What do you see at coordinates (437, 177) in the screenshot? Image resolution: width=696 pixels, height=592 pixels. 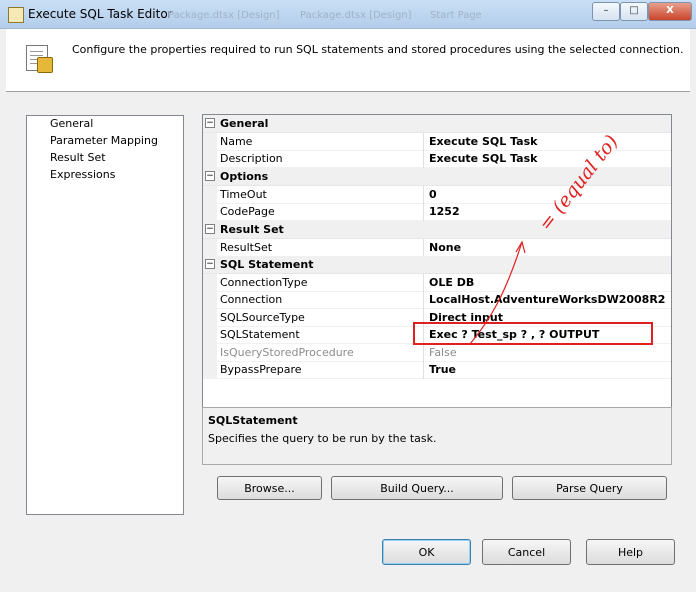 I see `category-options: − Options` at bounding box center [437, 177].